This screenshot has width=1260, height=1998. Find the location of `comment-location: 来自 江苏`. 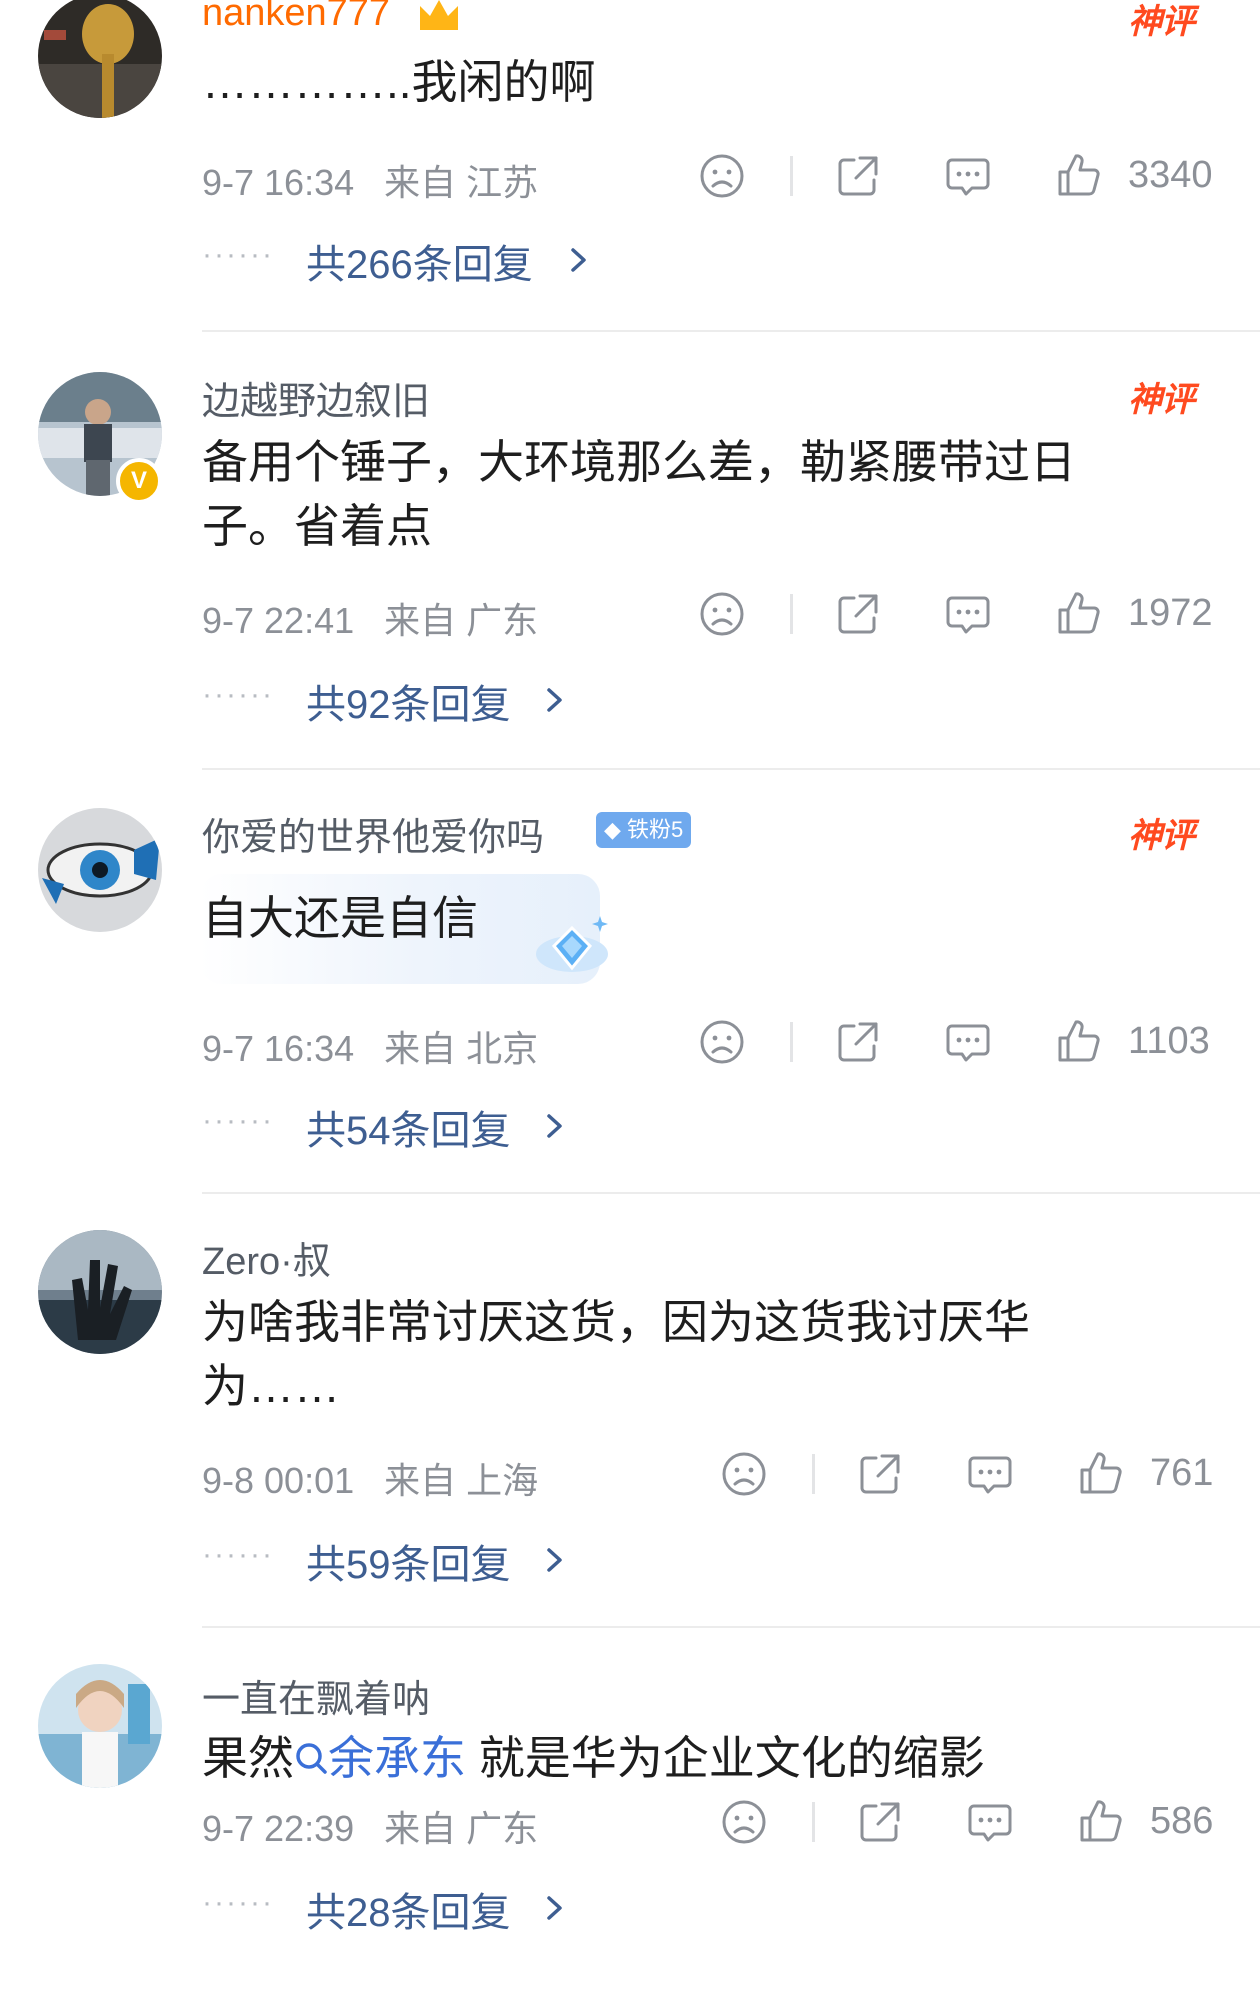

comment-location: 来自 江苏 is located at coordinates (461, 182).